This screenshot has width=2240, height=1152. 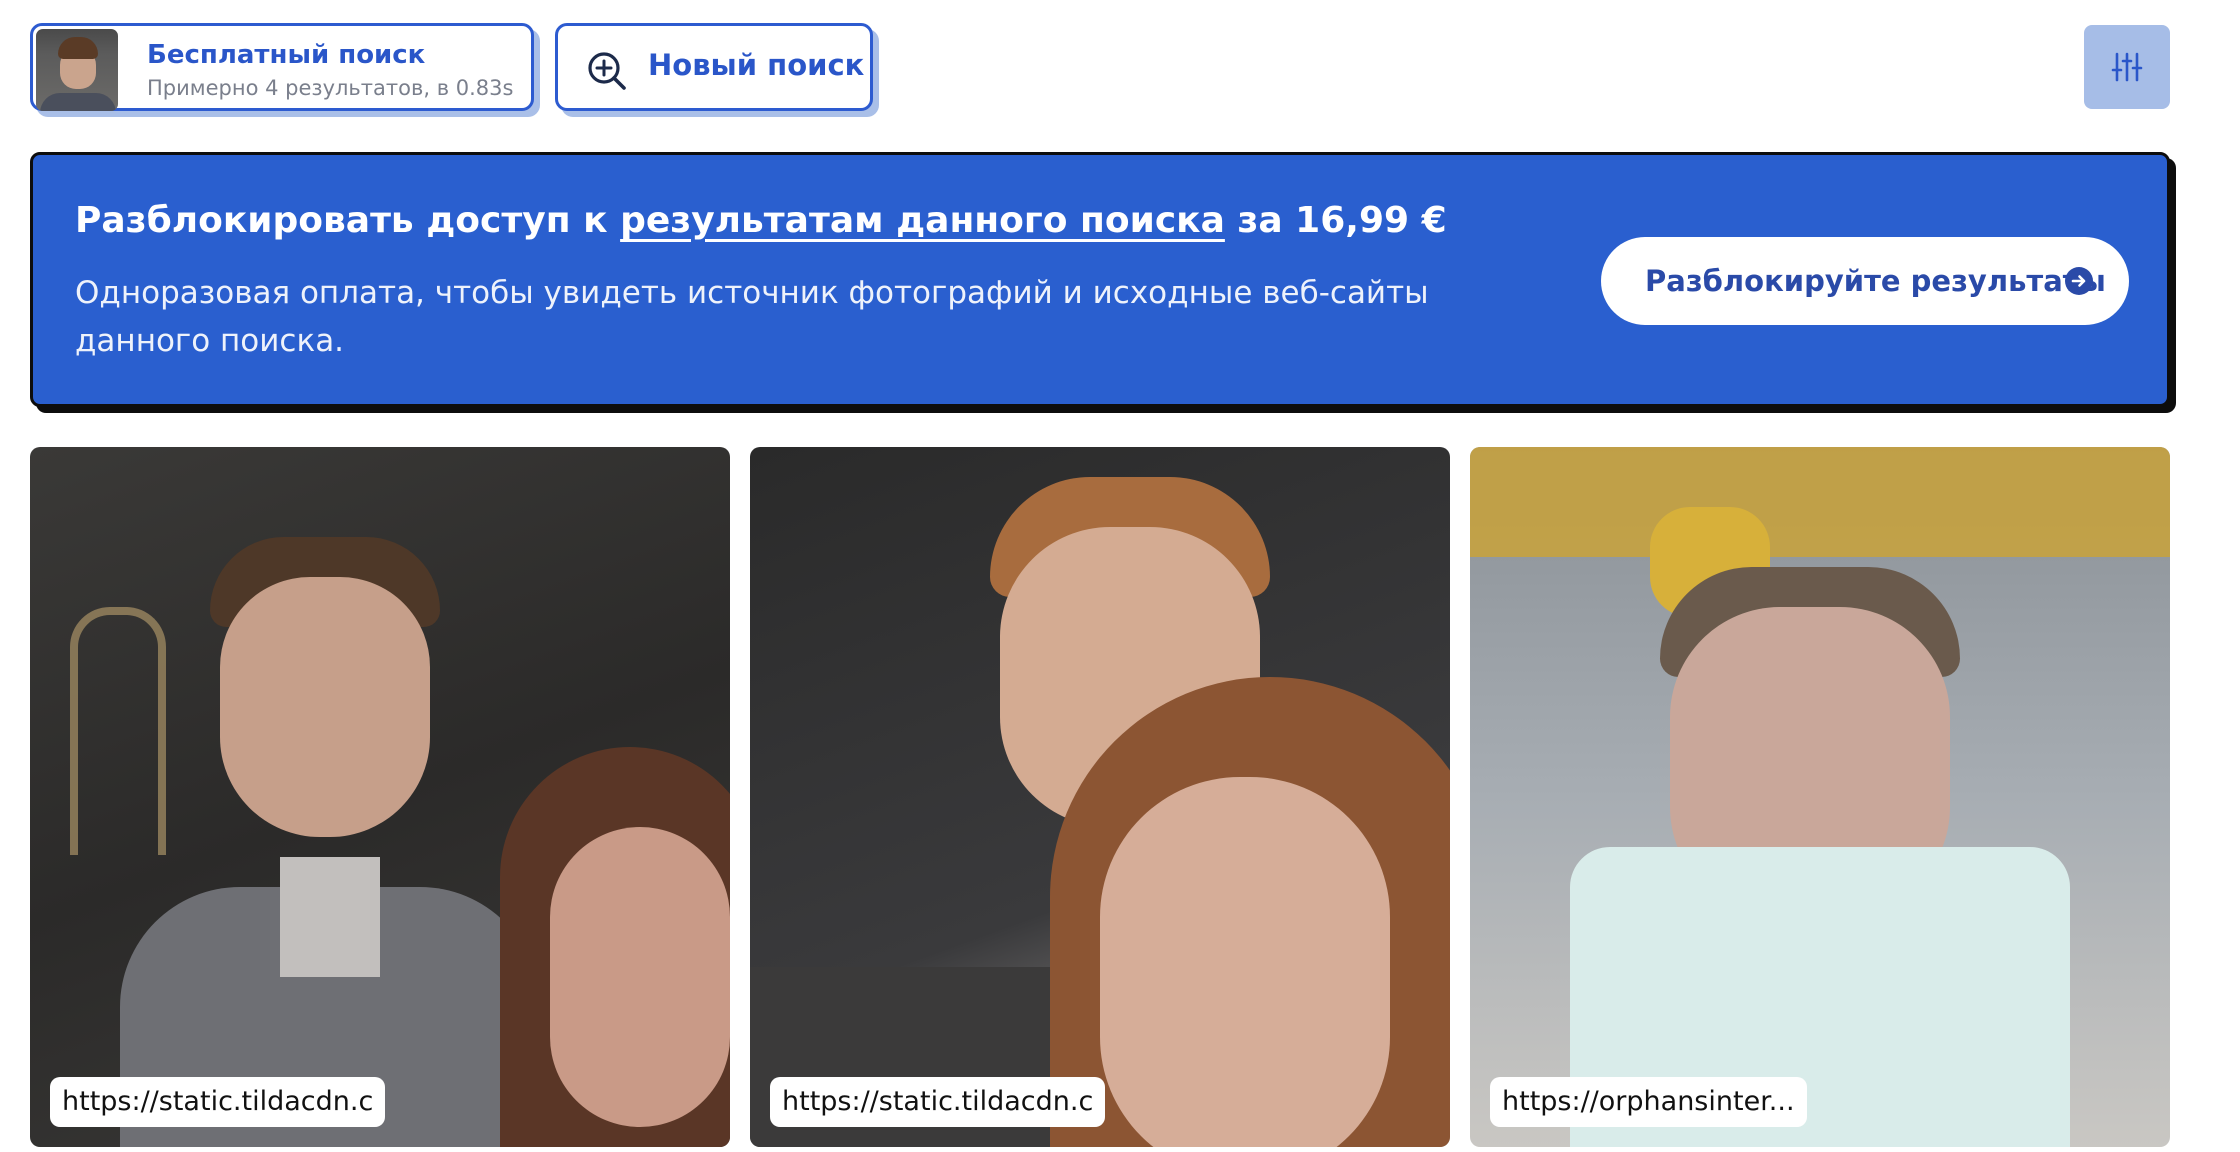 What do you see at coordinates (756, 65) in the screenshot?
I see `new-search-label: Новый поиск` at bounding box center [756, 65].